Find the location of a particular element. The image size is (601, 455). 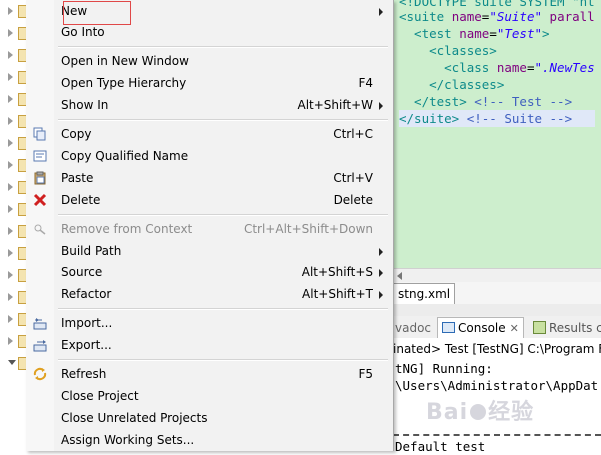

menu-item-shortcut: F5 is located at coordinates (365, 374).